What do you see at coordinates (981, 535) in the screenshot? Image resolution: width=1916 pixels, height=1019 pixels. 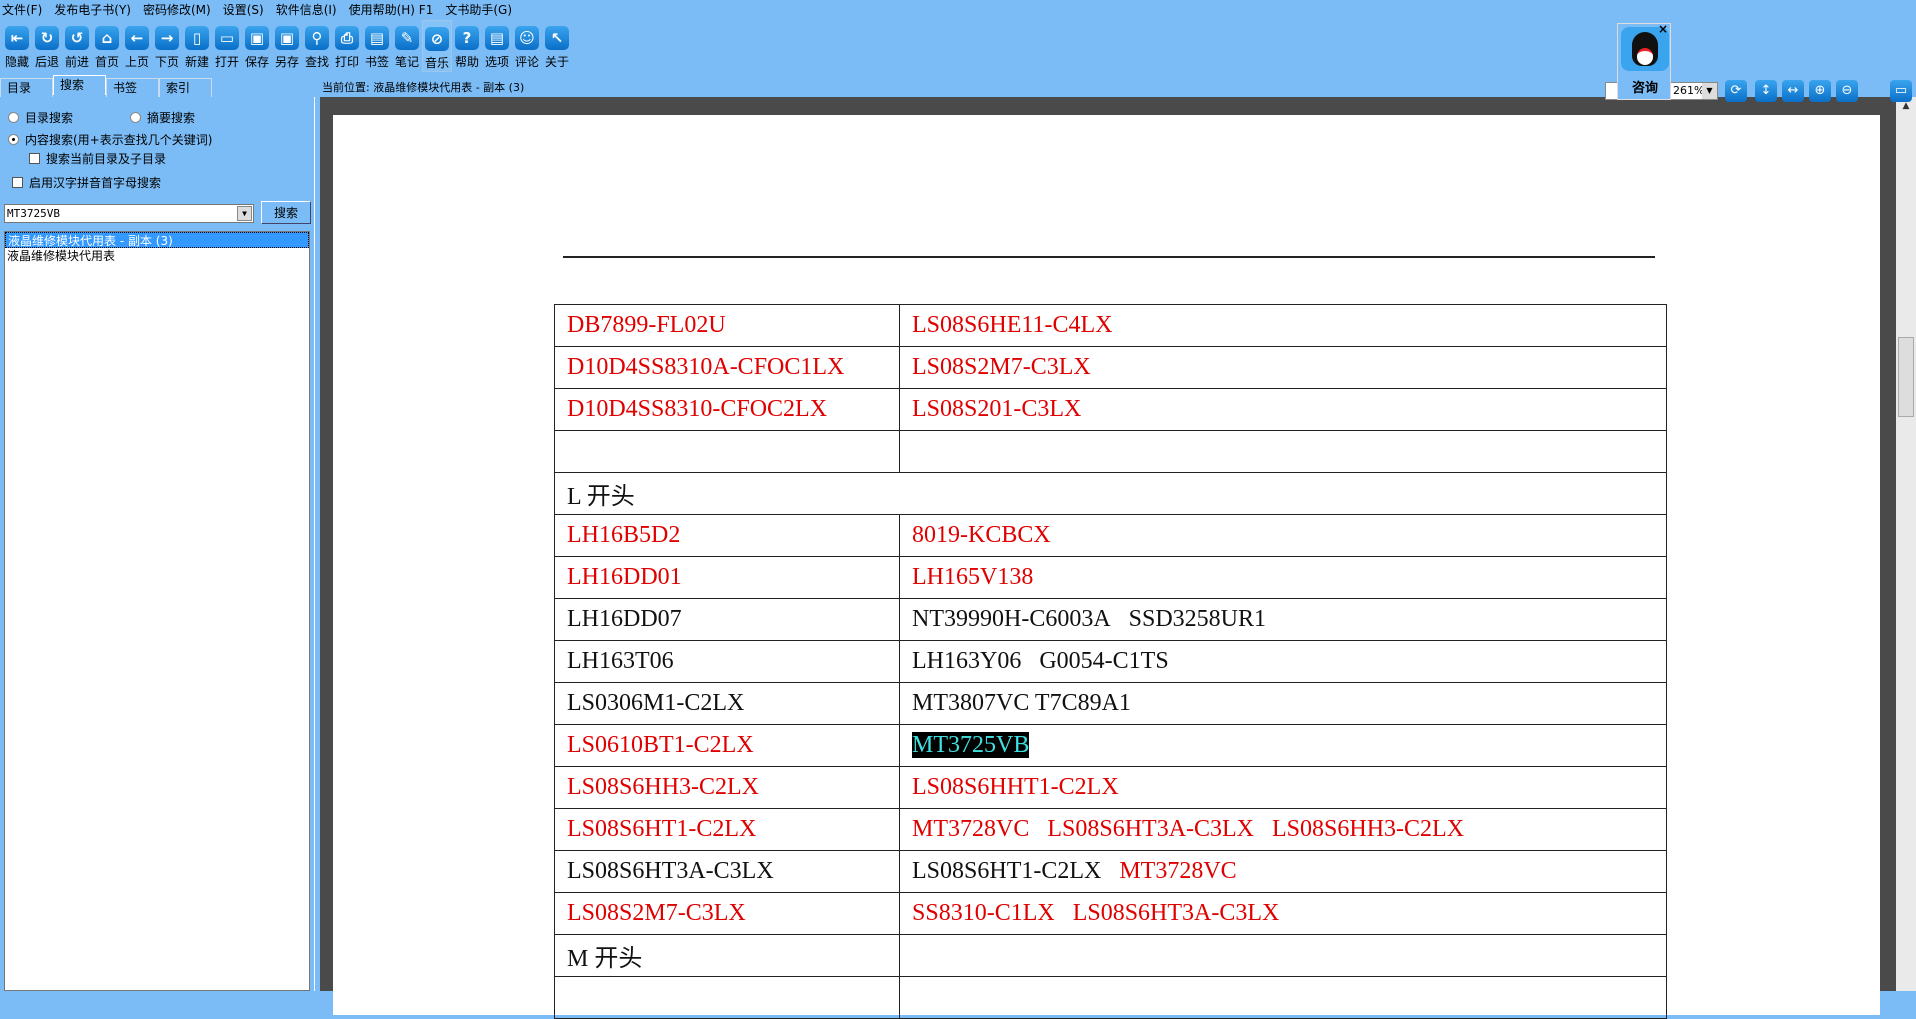 I see `part-number: 8019-KCBCX` at bounding box center [981, 535].